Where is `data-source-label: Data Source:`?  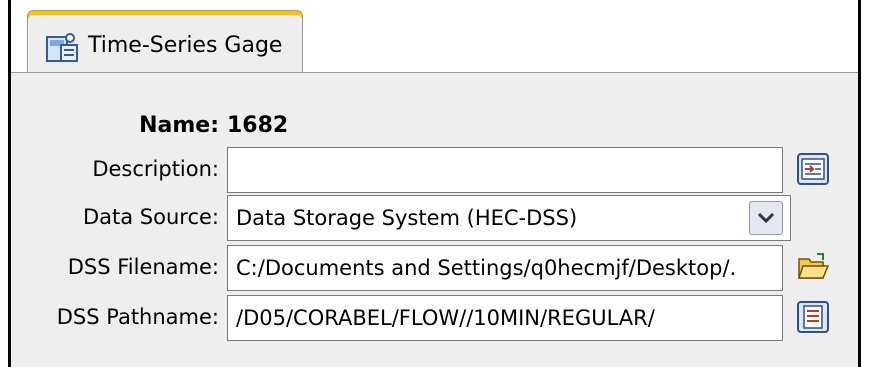
data-source-label: Data Source: is located at coordinates (150, 217).